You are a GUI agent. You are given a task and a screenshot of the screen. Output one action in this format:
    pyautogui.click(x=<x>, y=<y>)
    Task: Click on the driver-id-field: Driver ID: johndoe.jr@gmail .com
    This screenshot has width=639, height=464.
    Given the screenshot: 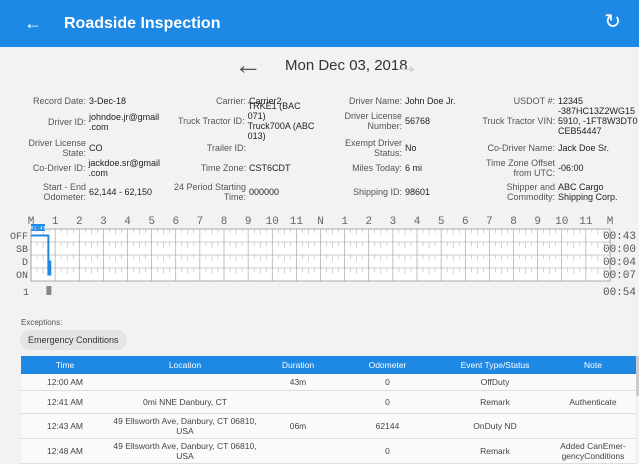 What is the action you would take?
    pyautogui.click(x=85, y=122)
    